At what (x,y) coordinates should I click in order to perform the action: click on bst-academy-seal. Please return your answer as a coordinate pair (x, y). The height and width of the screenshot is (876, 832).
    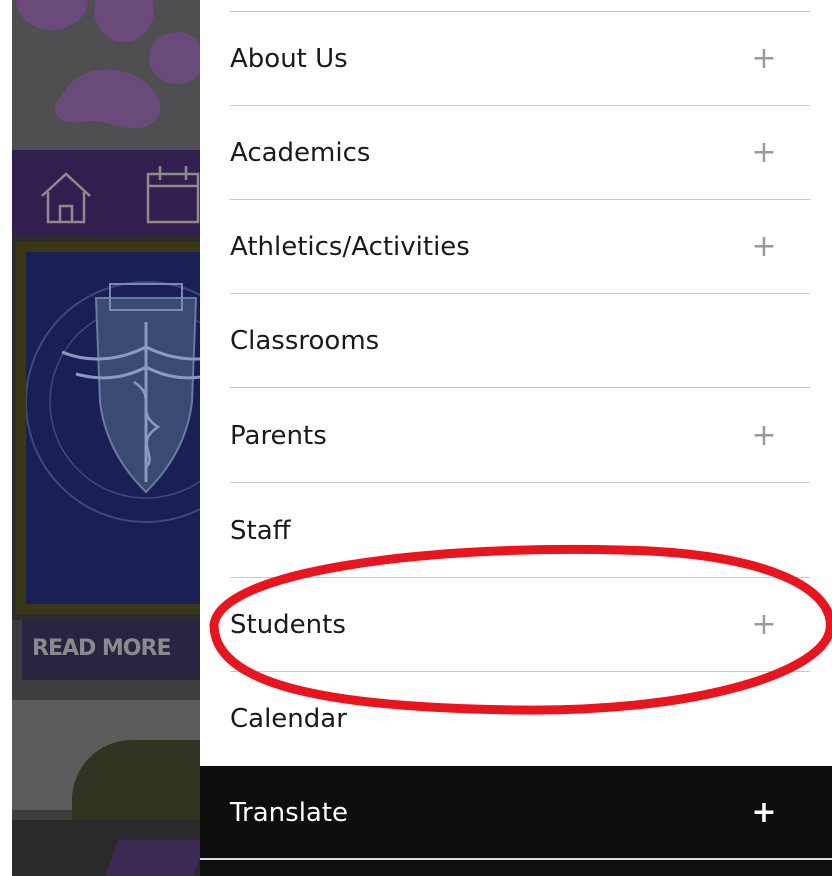
    Looking at the image, I should click on (113, 428).